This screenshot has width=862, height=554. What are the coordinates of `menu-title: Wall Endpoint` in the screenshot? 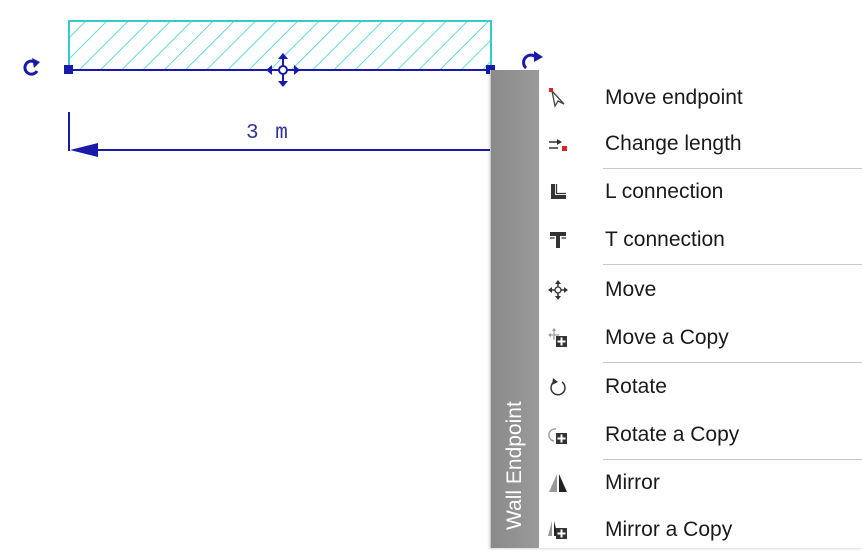 It's located at (514, 465).